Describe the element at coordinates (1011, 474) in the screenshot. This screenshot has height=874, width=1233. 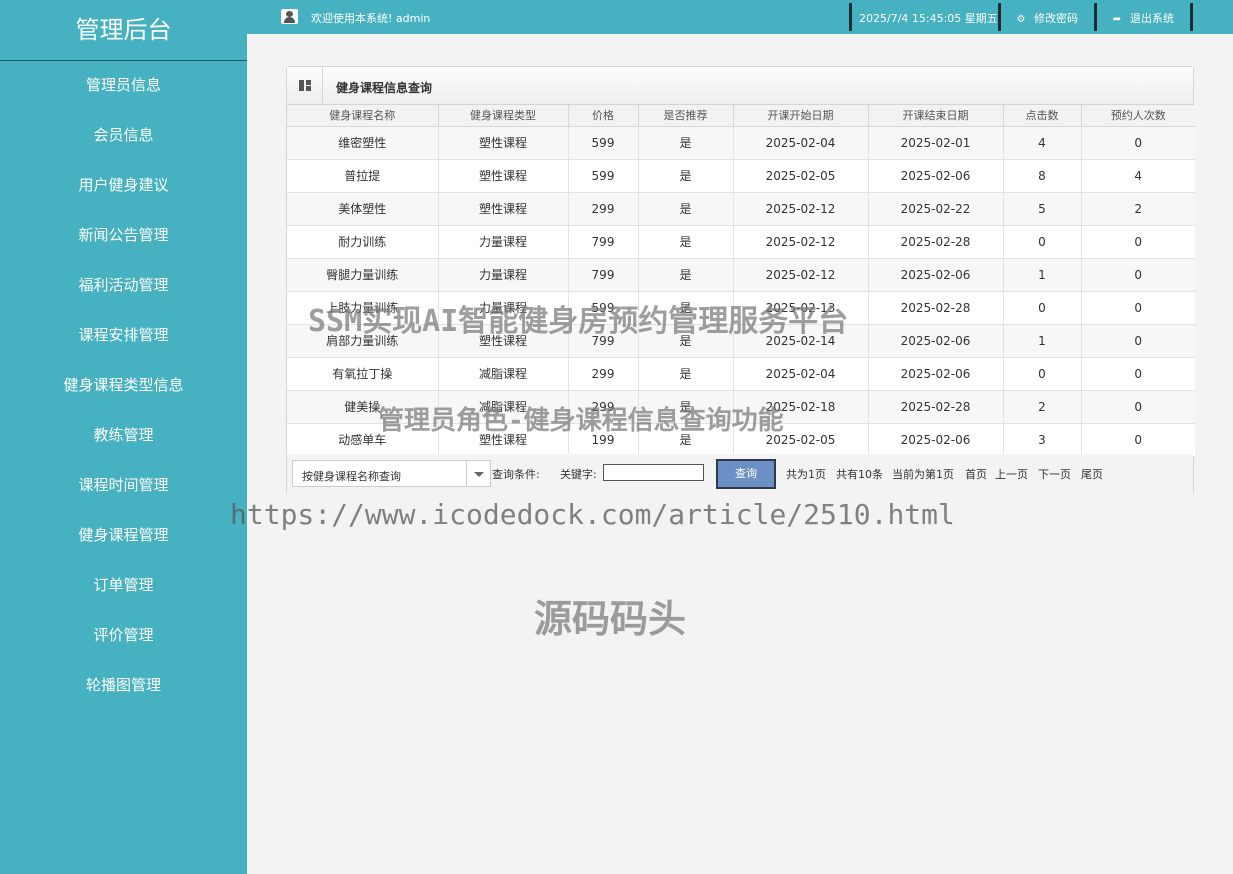
I see `prev-page-link: 上一页` at that location.